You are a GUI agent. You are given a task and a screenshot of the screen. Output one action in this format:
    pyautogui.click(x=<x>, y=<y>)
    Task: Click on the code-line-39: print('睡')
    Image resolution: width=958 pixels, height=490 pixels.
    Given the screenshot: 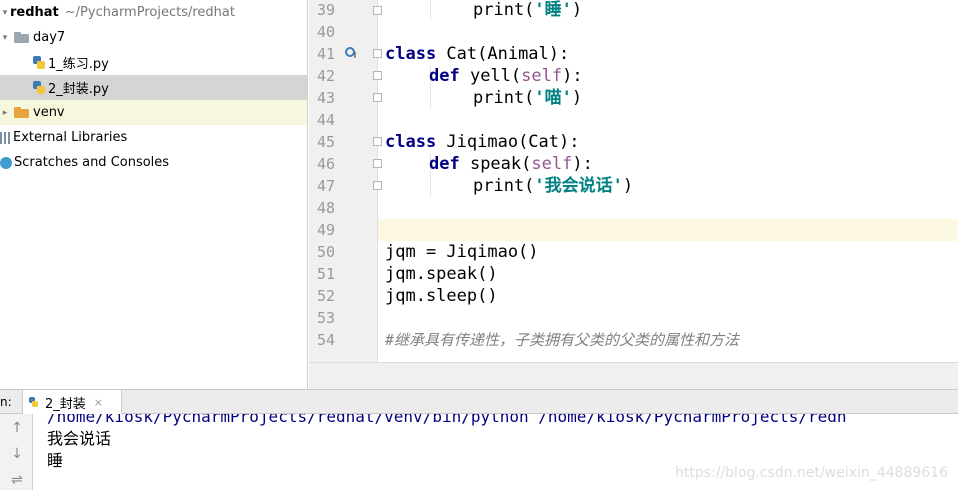 What is the action you would take?
    pyautogui.click(x=528, y=10)
    